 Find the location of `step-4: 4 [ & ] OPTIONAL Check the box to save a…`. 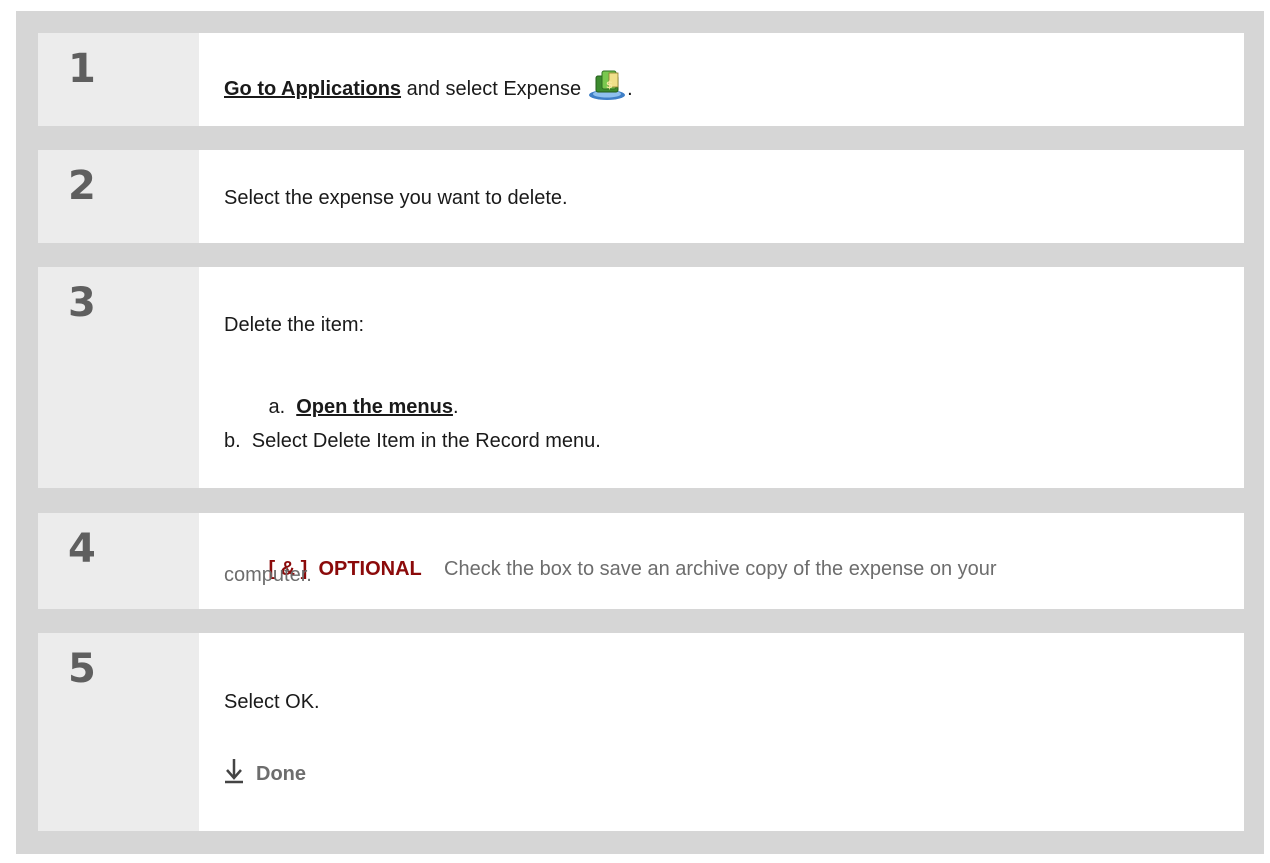

step-4: 4 [ & ] OPTIONAL Check the box to save a… is located at coordinates (641, 561).